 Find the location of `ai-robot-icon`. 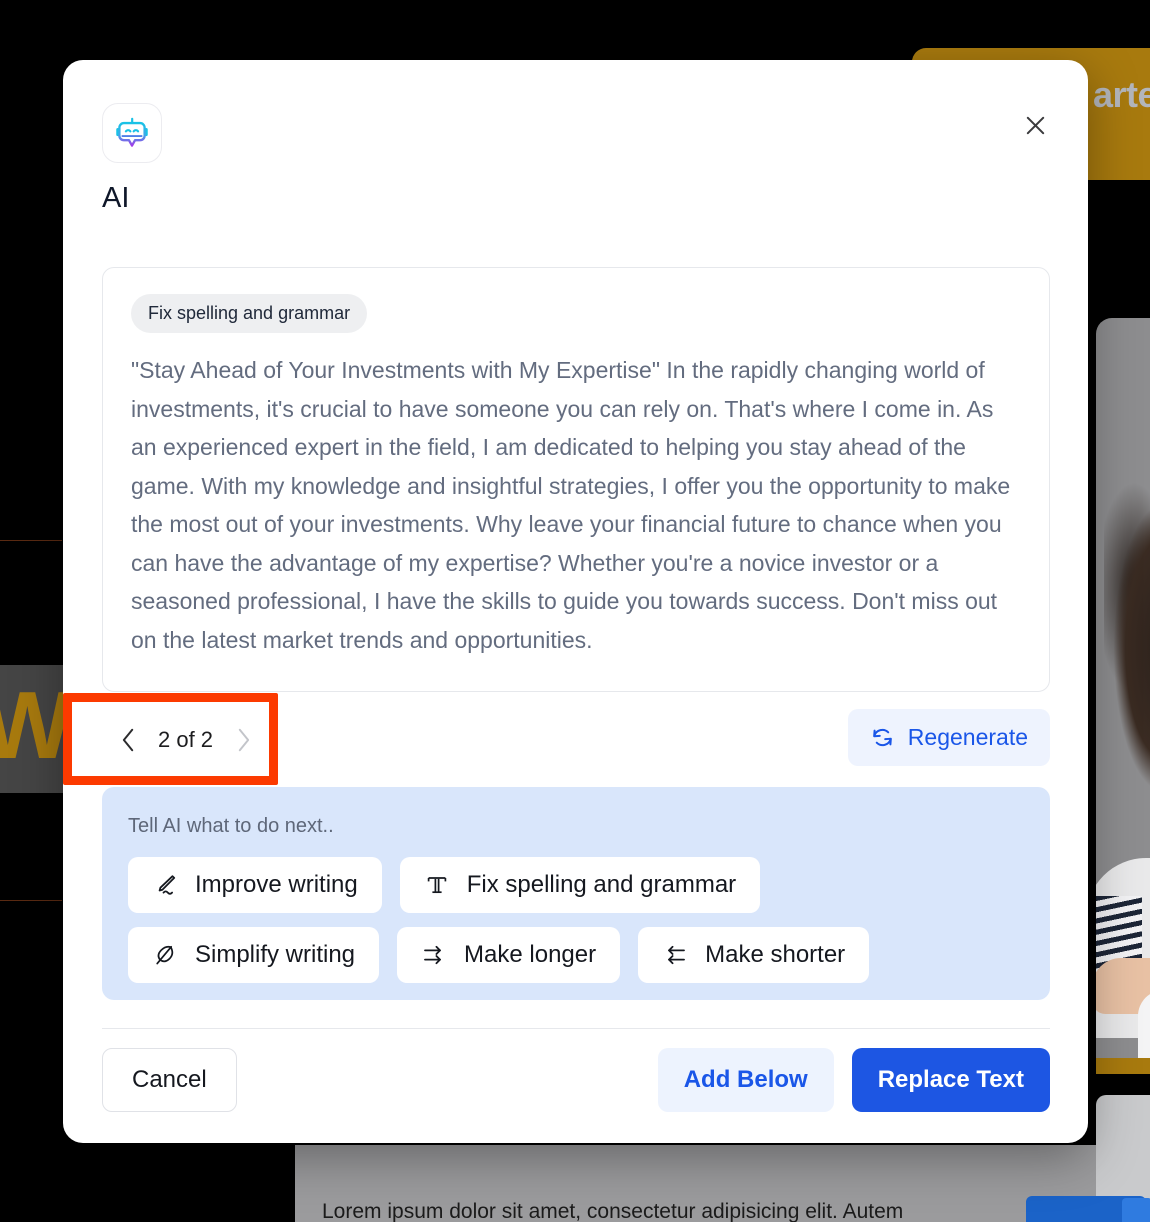

ai-robot-icon is located at coordinates (132, 133).